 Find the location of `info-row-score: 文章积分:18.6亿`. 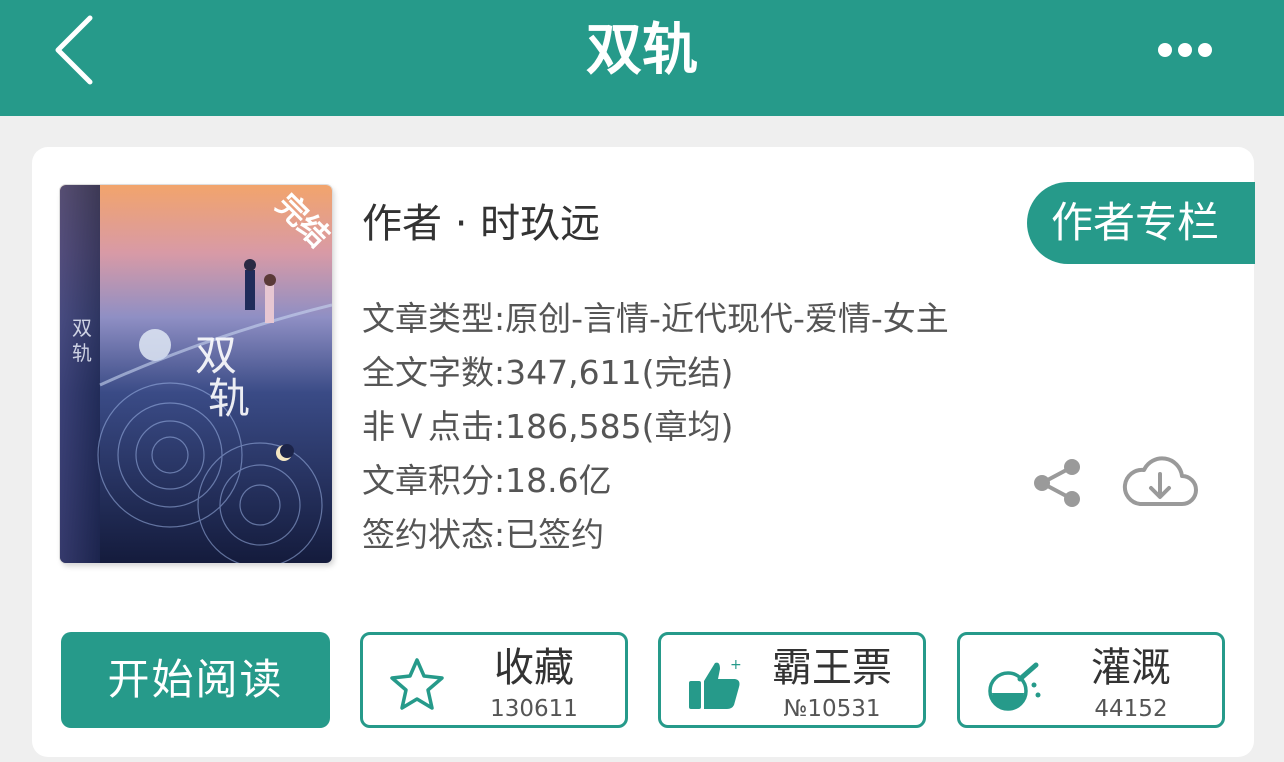

info-row-score: 文章积分:18.6亿 is located at coordinates (487, 481).